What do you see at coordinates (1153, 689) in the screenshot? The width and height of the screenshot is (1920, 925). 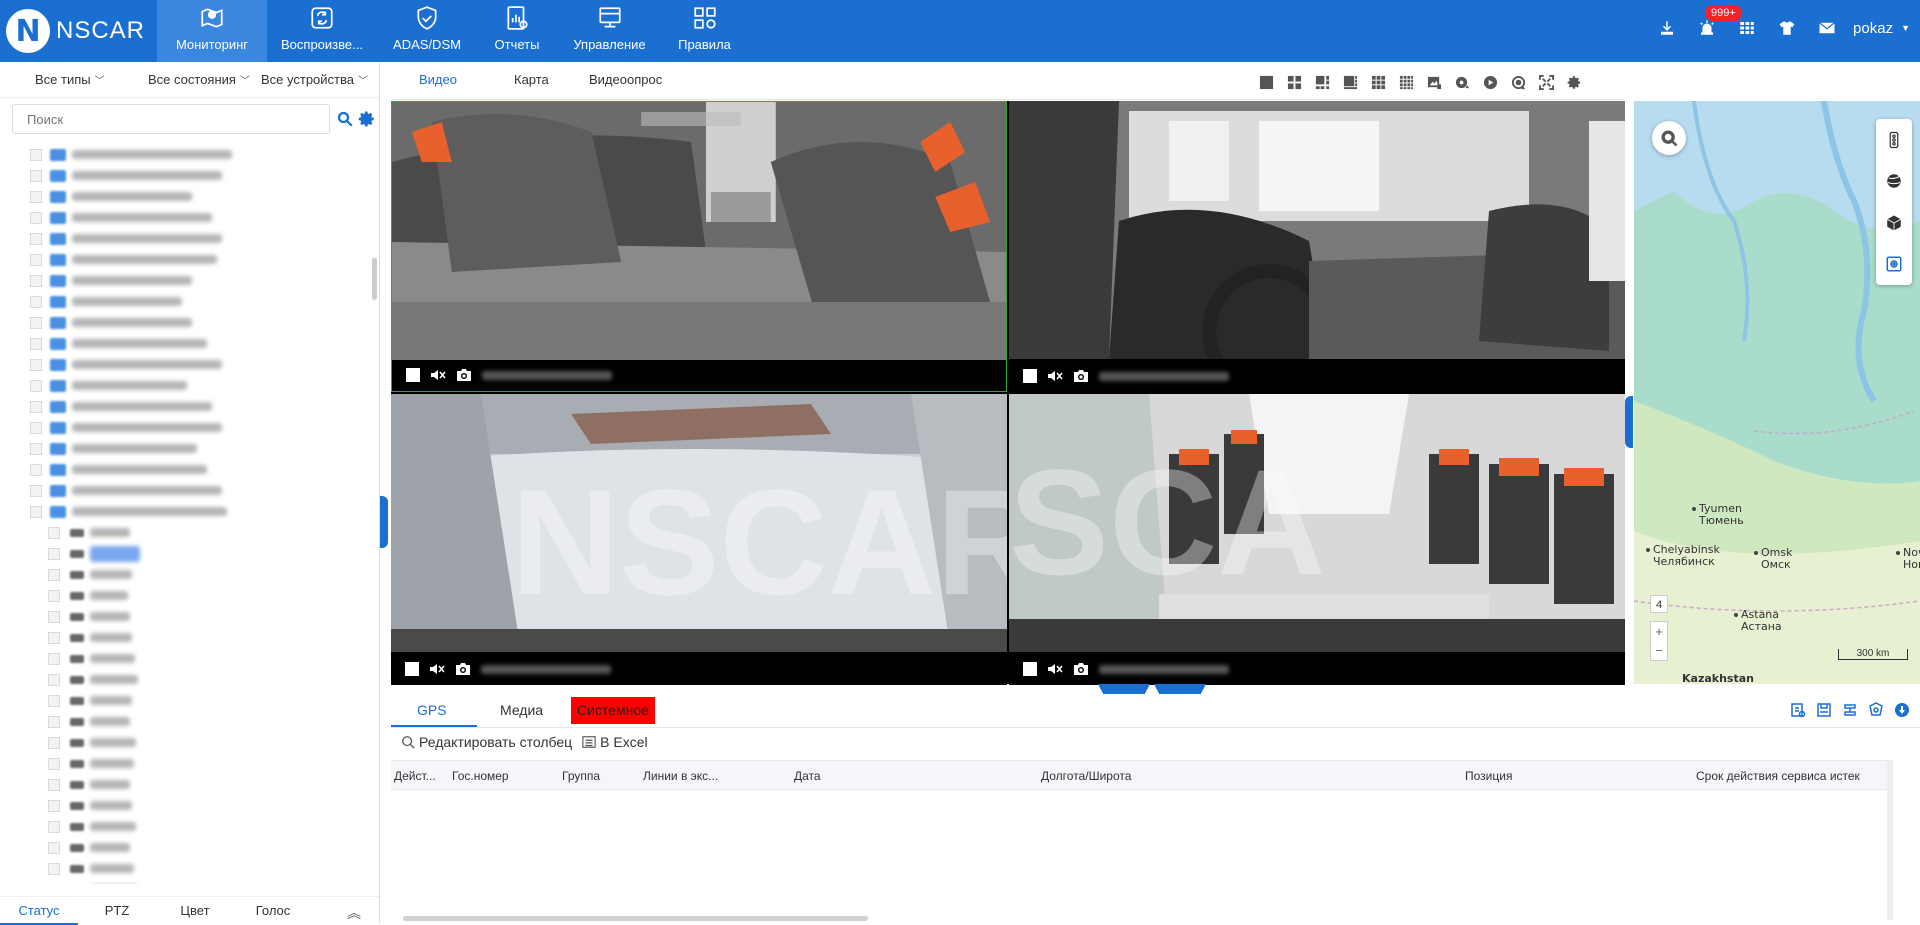 I see `panel-split-handle` at bounding box center [1153, 689].